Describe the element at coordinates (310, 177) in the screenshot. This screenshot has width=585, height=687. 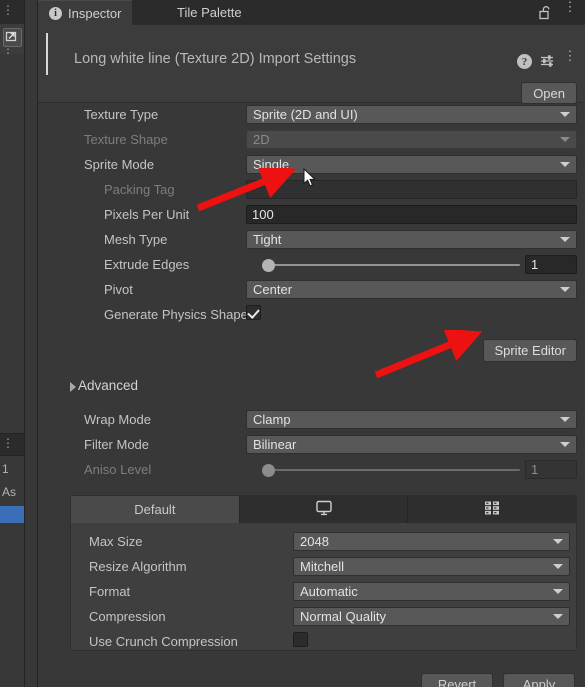
I see `mouse-cursor` at that location.